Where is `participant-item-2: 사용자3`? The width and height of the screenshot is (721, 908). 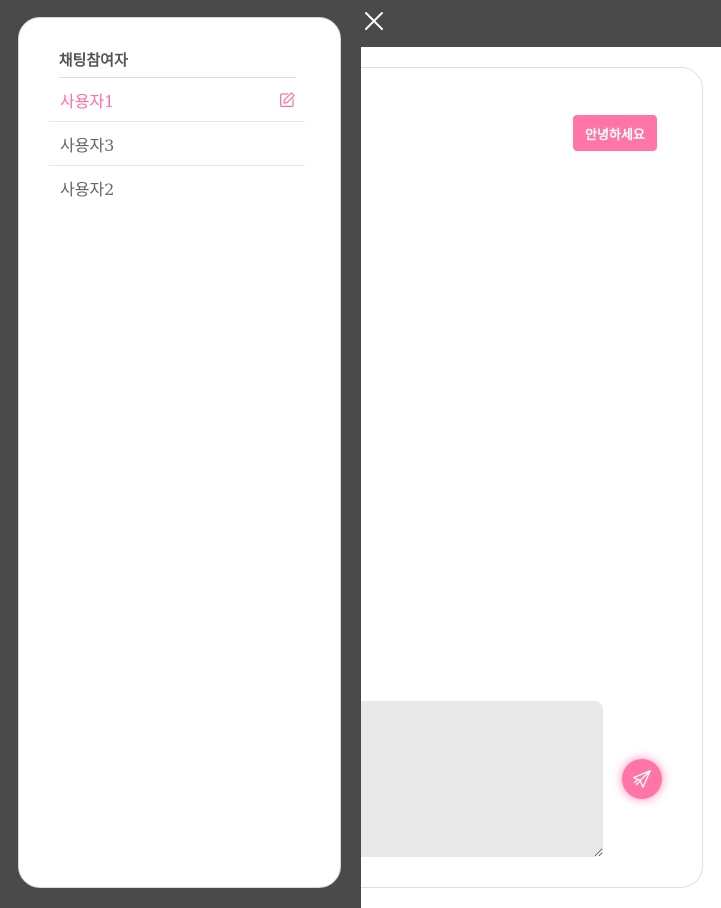
participant-item-2: 사용자3 is located at coordinates (177, 144).